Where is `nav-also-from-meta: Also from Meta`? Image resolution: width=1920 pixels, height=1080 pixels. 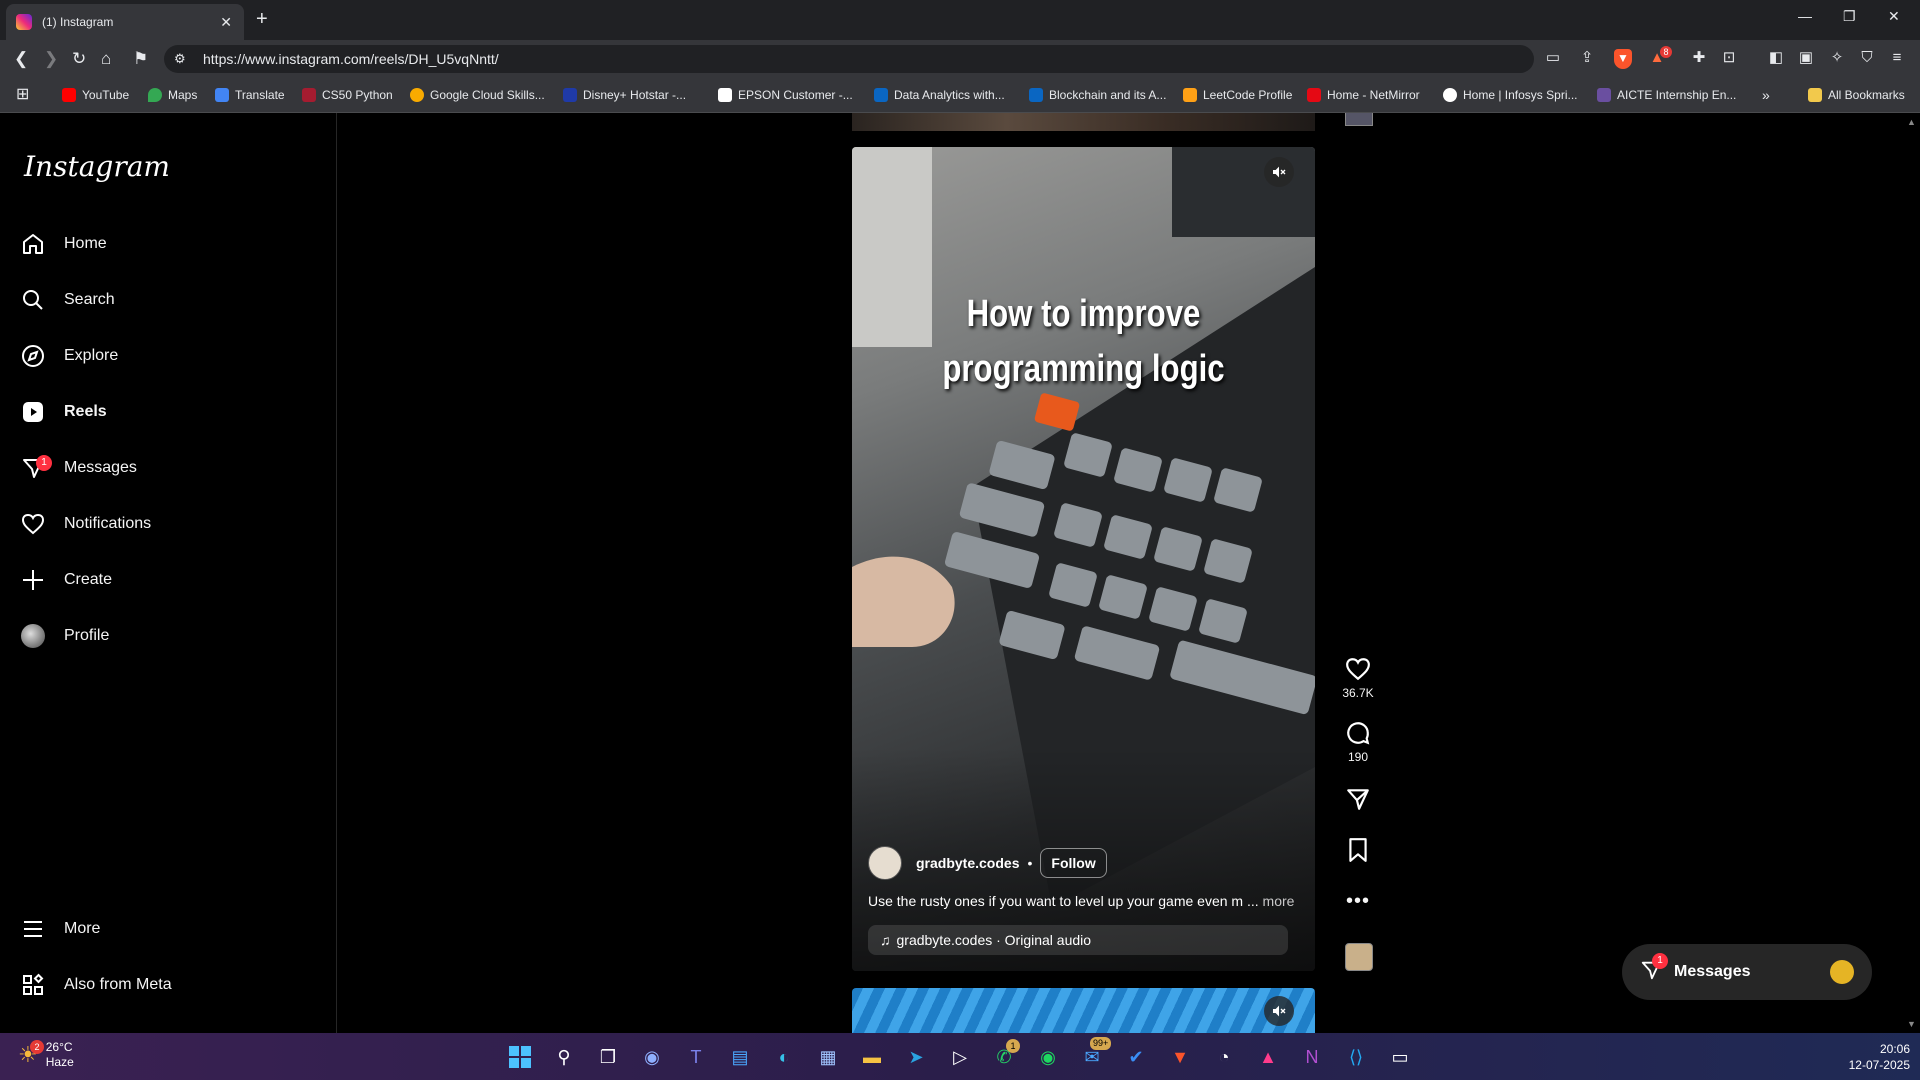 nav-also-from-meta: Also from Meta is located at coordinates (96, 985).